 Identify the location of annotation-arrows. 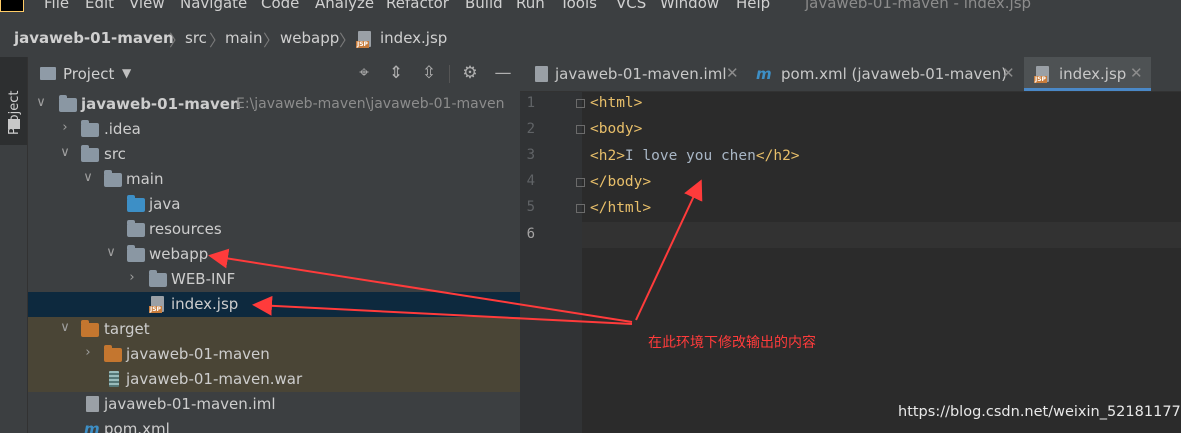
(455, 252).